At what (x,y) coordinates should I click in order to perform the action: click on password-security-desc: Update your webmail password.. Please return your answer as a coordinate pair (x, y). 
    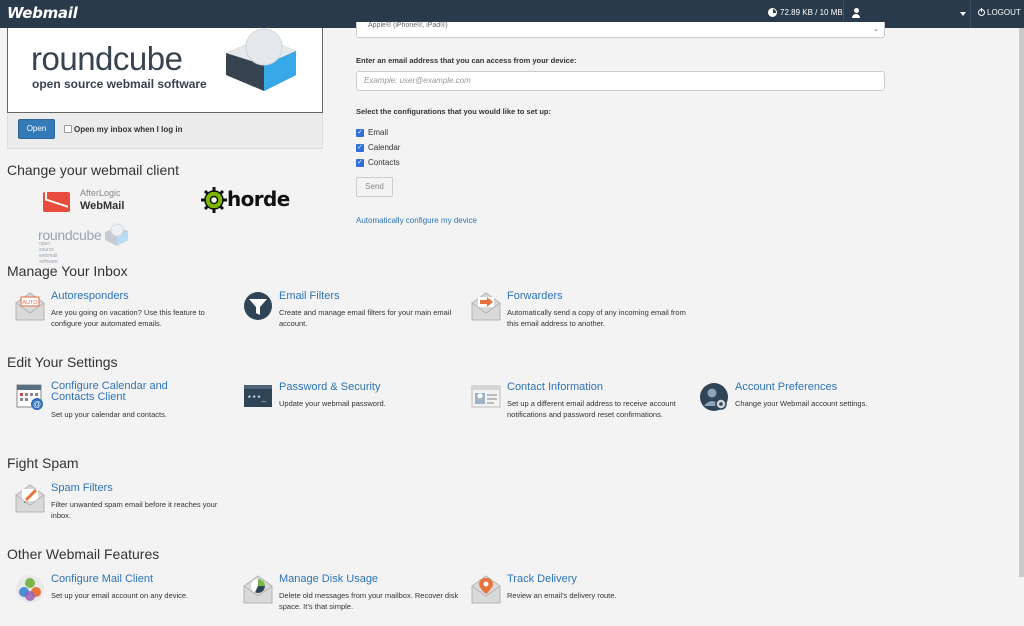
    Looking at the image, I should click on (332, 403).